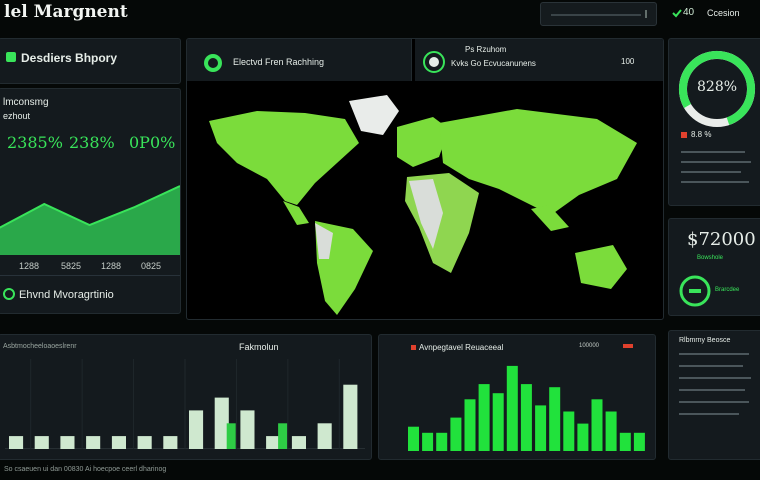  What do you see at coordinates (259, 347) in the screenshot?
I see `bottom-left-header-mid: Fakmolun` at bounding box center [259, 347].